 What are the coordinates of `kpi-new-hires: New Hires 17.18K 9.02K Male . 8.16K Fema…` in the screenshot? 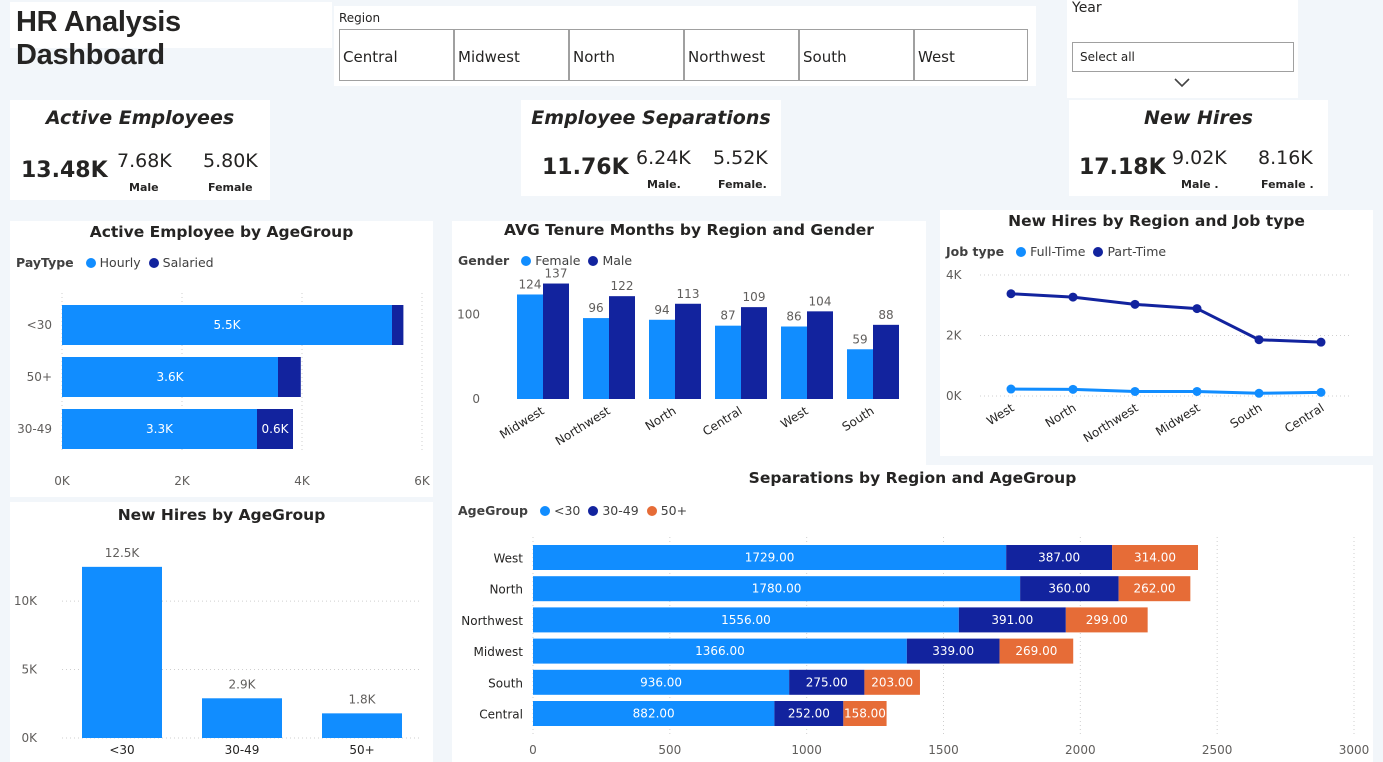 It's located at (1198, 148).